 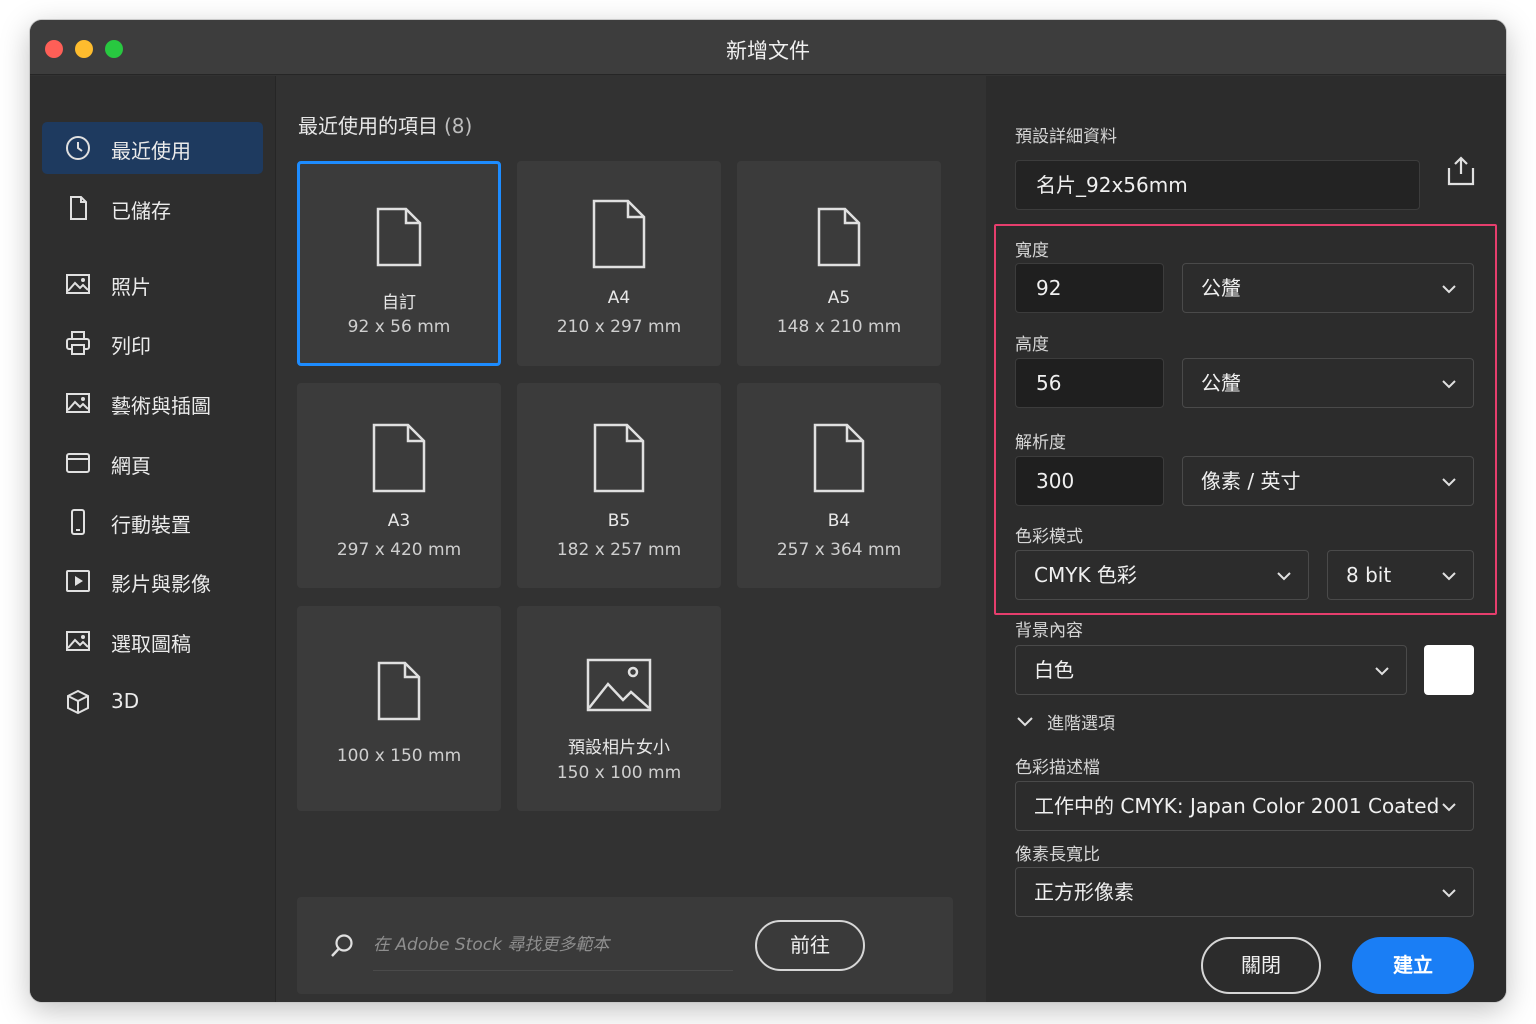 I want to click on title-bar: 新增文件, so click(x=768, y=47).